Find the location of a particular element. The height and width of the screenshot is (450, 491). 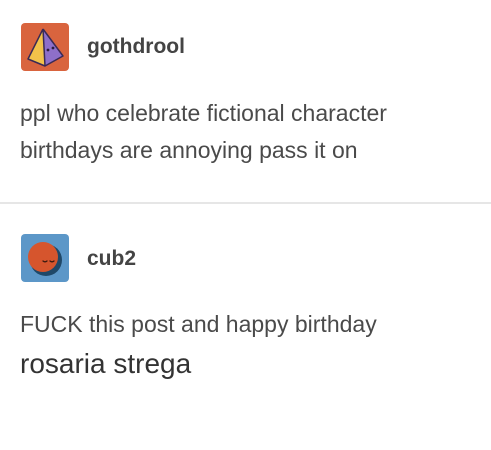

post-body-line: ppl who celebrate fictional character is located at coordinates (203, 113).